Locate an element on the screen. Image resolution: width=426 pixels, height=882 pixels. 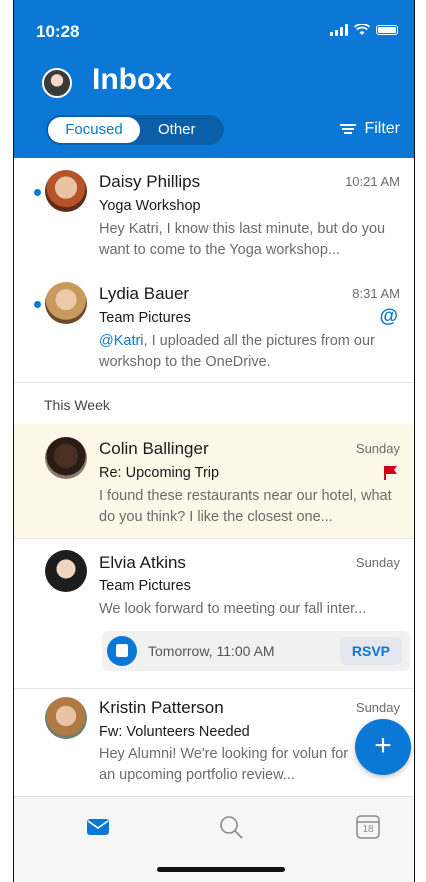
calendar-event-icon is located at coordinates (122, 651).